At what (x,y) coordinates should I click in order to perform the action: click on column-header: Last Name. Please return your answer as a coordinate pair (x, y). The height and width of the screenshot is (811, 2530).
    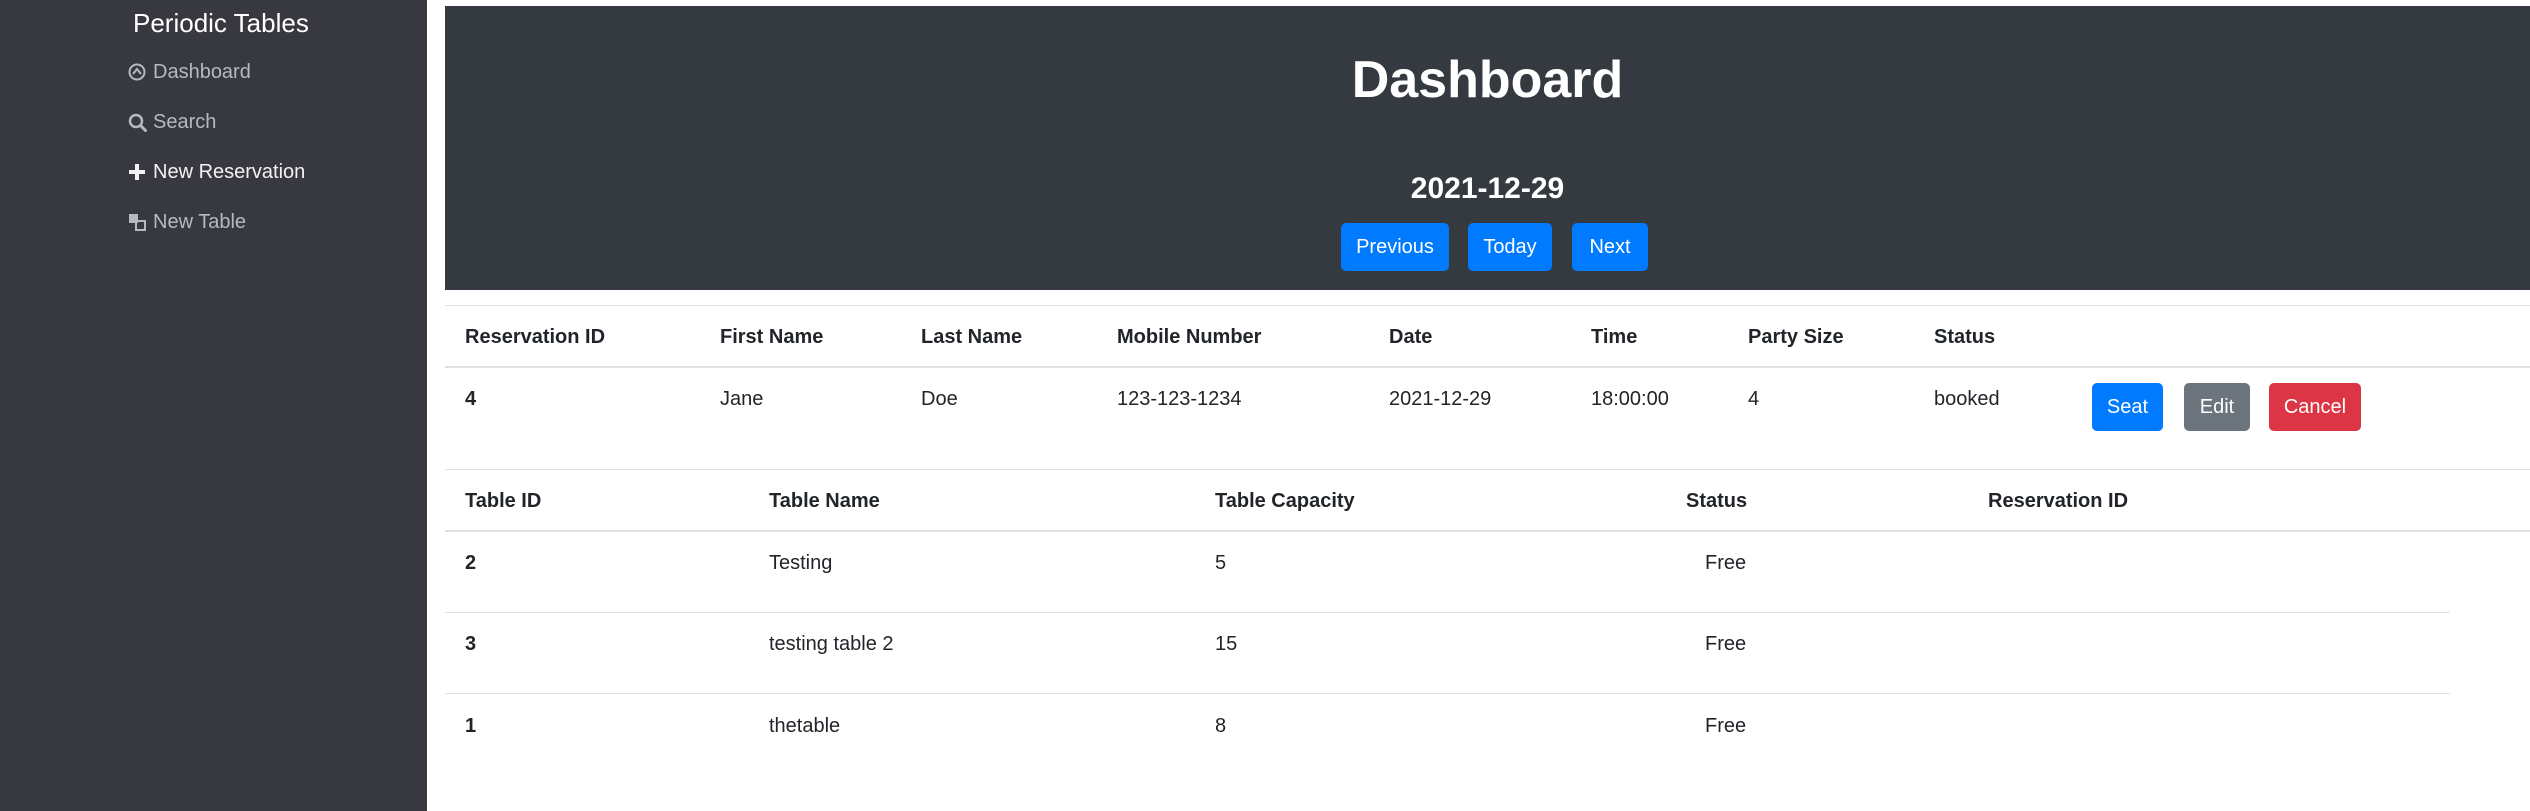
    Looking at the image, I should click on (972, 337).